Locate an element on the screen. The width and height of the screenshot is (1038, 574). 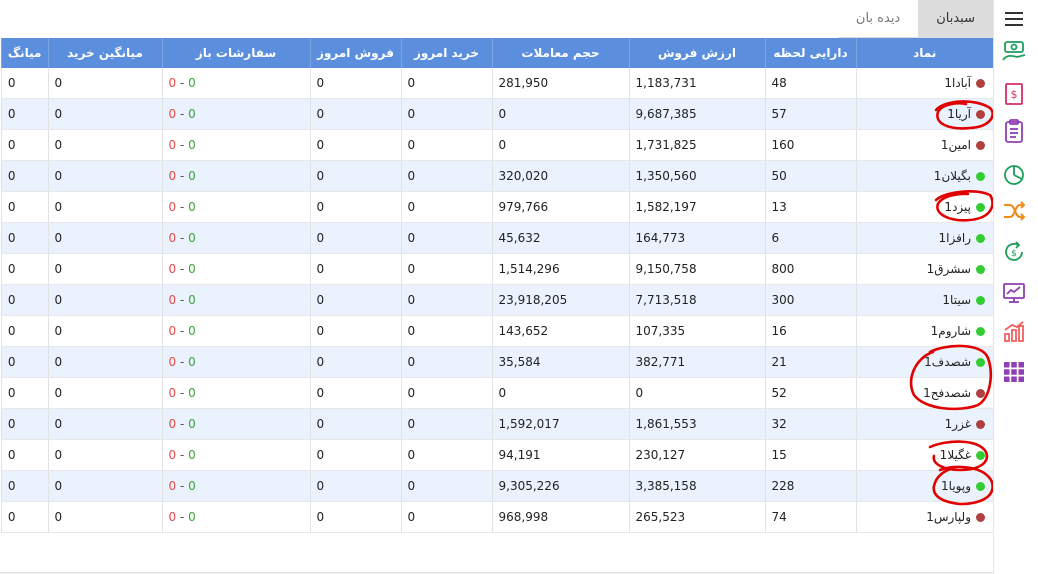
pie-chart-icon is located at coordinates (1014, 174).